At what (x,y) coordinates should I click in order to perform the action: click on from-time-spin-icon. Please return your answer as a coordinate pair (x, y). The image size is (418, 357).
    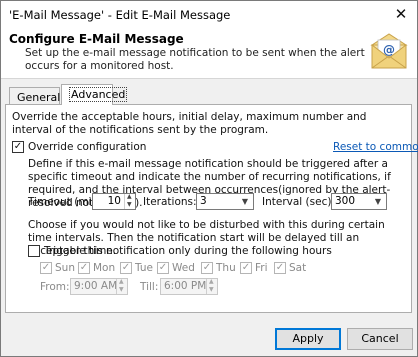
    Looking at the image, I should click on (121, 286).